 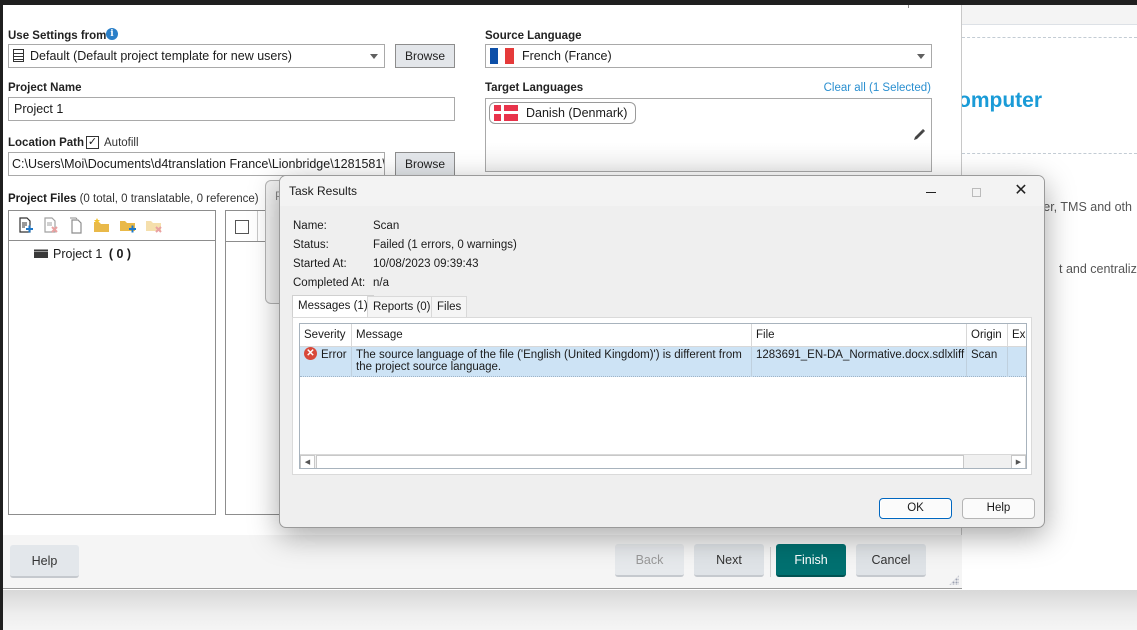 What do you see at coordinates (231, 109) in the screenshot?
I see `project-name-input: Project 1` at bounding box center [231, 109].